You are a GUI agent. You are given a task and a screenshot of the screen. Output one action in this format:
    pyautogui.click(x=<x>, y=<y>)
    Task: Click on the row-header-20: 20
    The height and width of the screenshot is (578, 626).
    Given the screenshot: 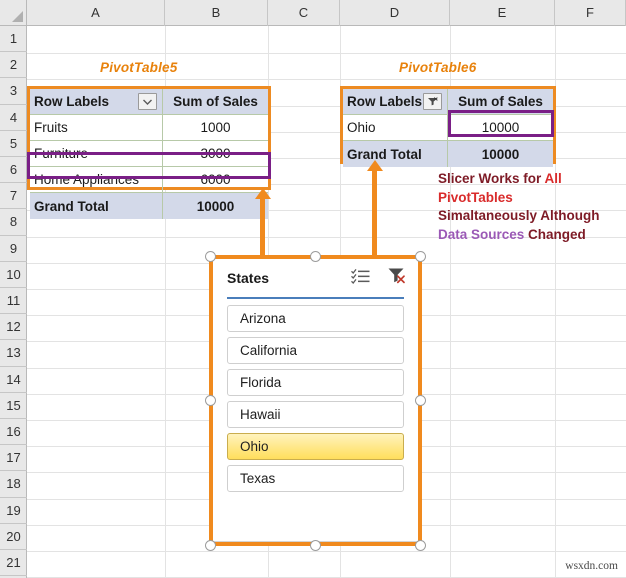 What is the action you would take?
    pyautogui.click(x=13, y=537)
    